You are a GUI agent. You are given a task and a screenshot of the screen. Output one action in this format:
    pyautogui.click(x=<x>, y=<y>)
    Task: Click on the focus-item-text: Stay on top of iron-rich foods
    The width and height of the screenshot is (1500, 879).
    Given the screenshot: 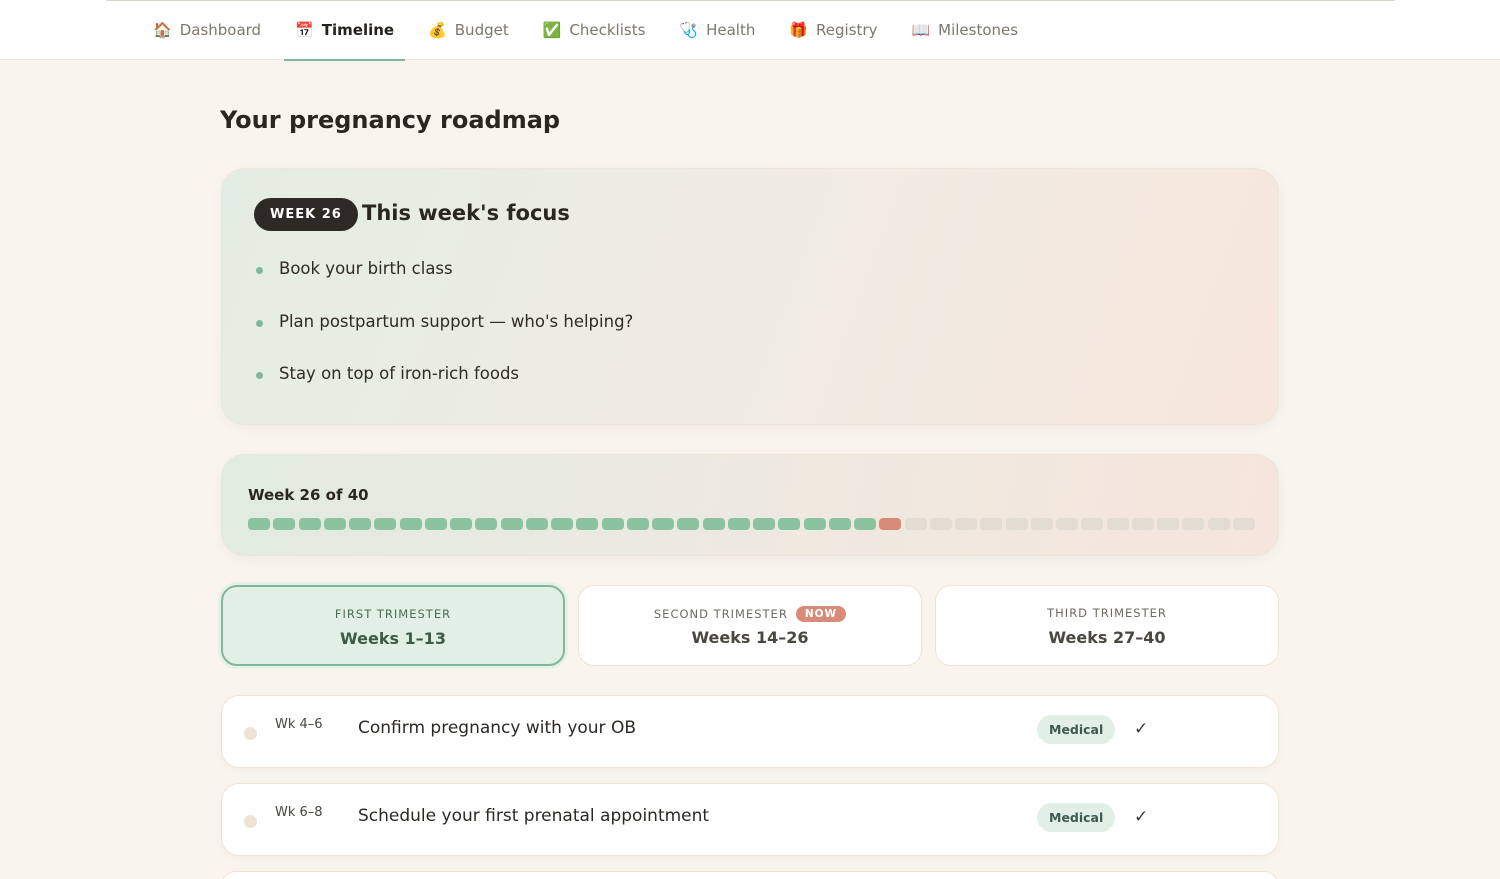 What is the action you would take?
    pyautogui.click(x=399, y=373)
    